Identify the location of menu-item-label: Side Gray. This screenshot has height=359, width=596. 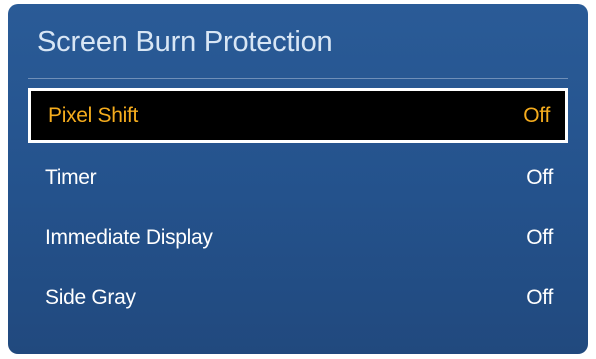
(90, 297).